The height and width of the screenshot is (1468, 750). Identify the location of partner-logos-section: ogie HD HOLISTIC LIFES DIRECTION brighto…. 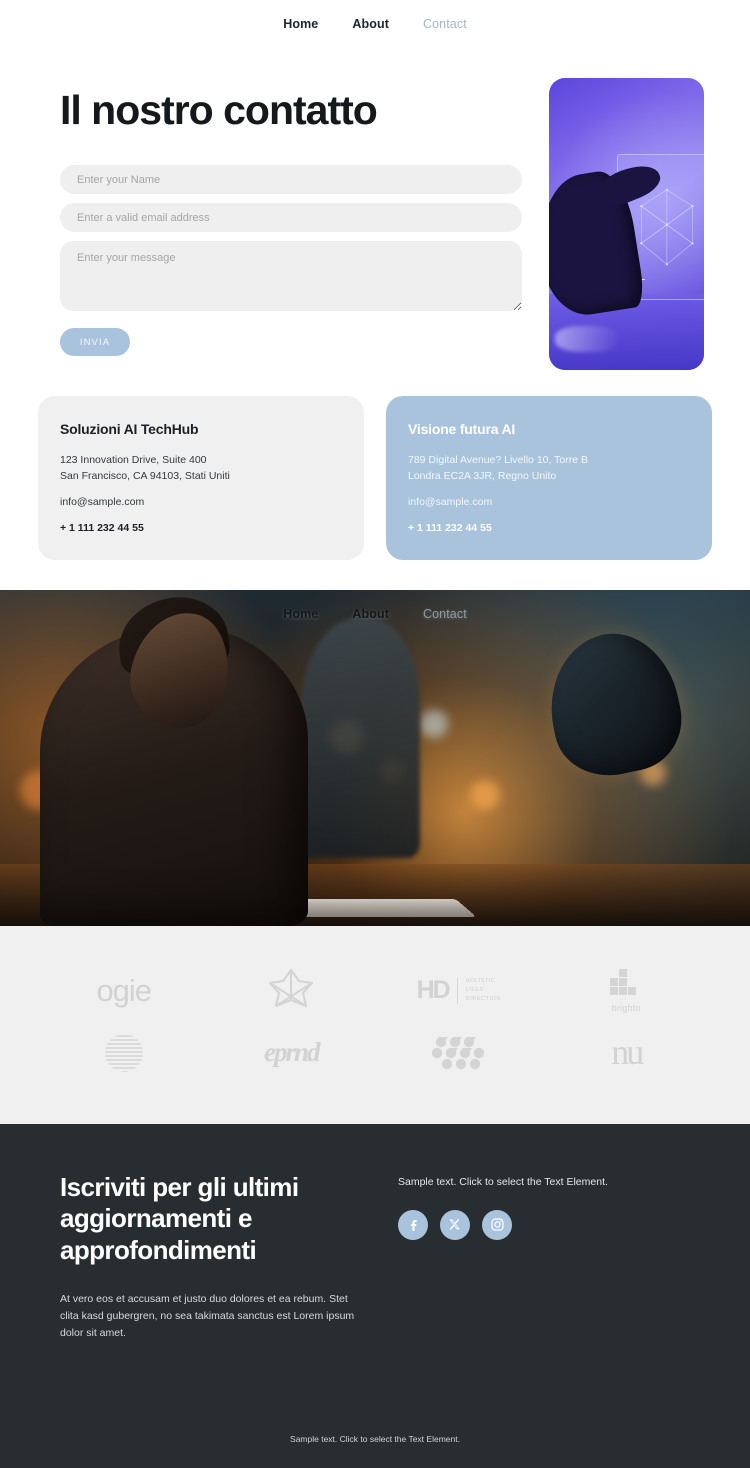
(375, 1024).